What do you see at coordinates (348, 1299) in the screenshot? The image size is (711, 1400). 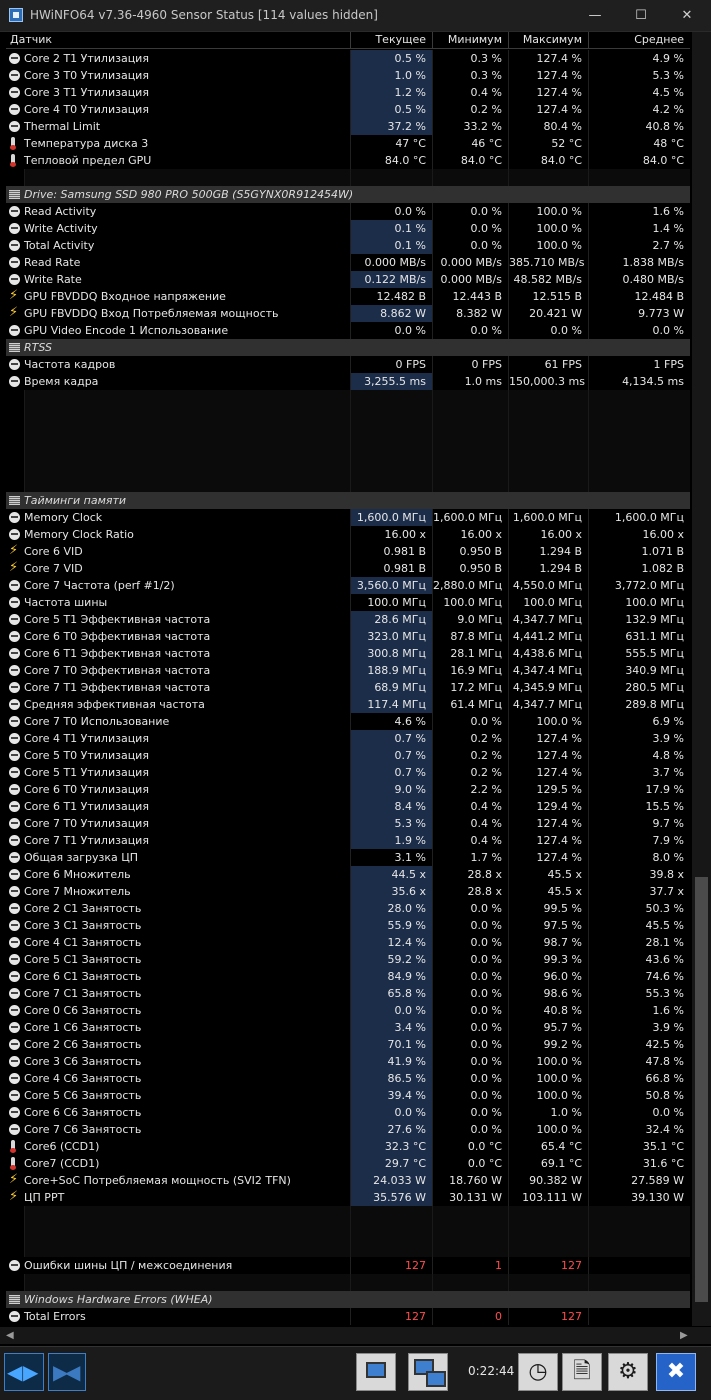 I see `sensor-group-header: Windows Hardware Errors (WHEA)` at bounding box center [348, 1299].